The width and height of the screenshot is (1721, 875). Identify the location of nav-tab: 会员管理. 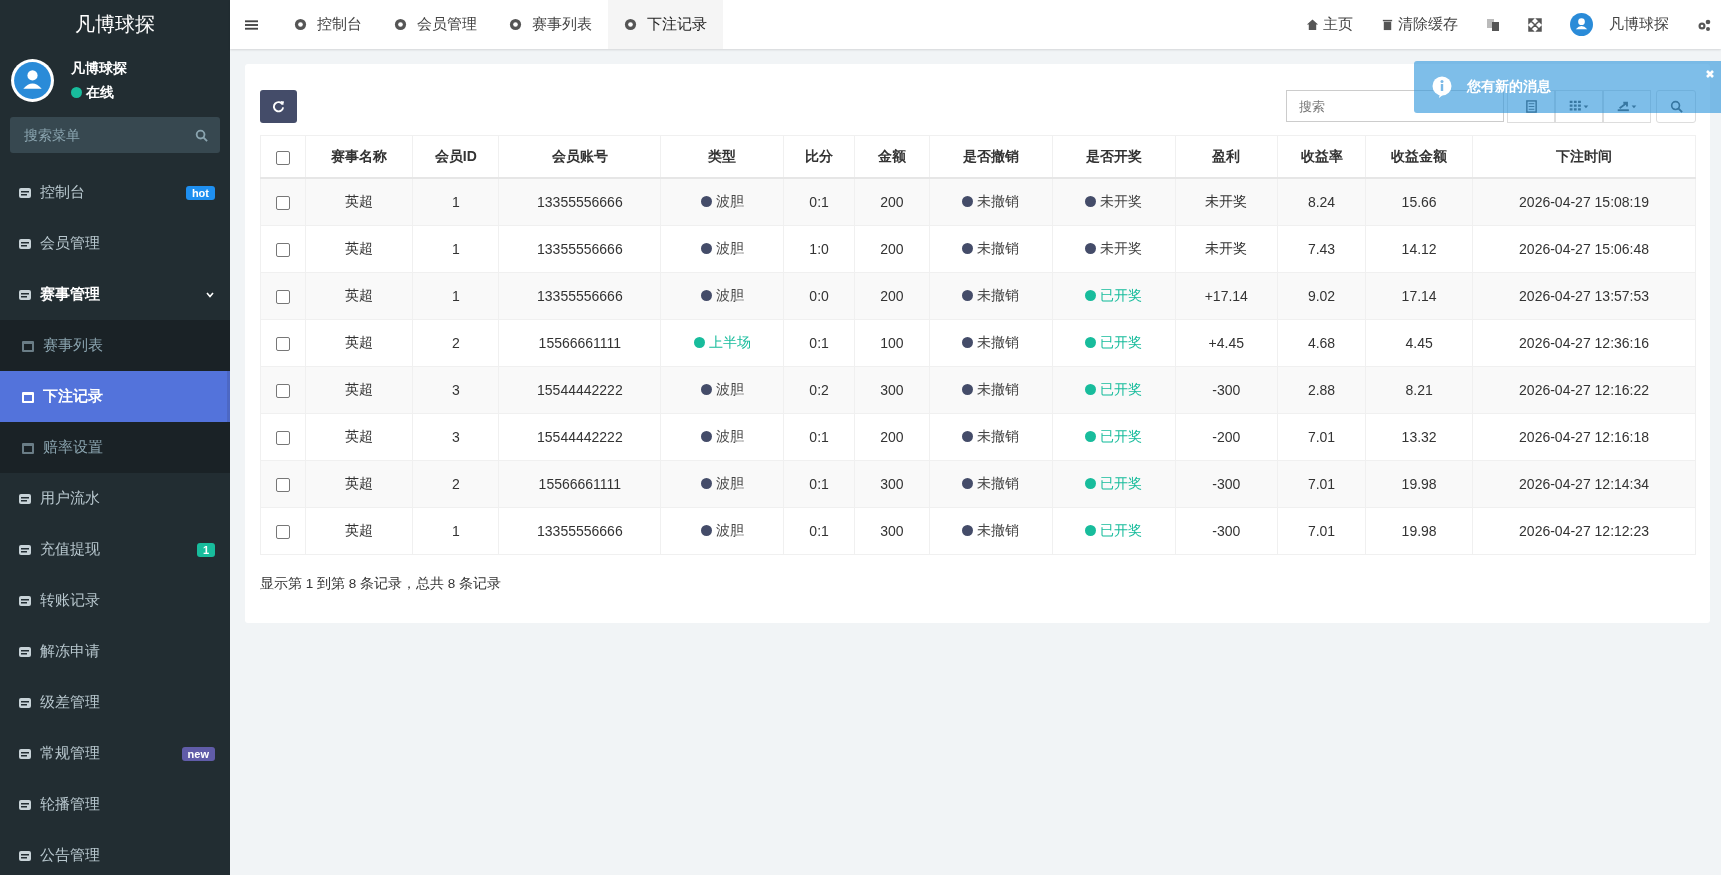
(435, 24).